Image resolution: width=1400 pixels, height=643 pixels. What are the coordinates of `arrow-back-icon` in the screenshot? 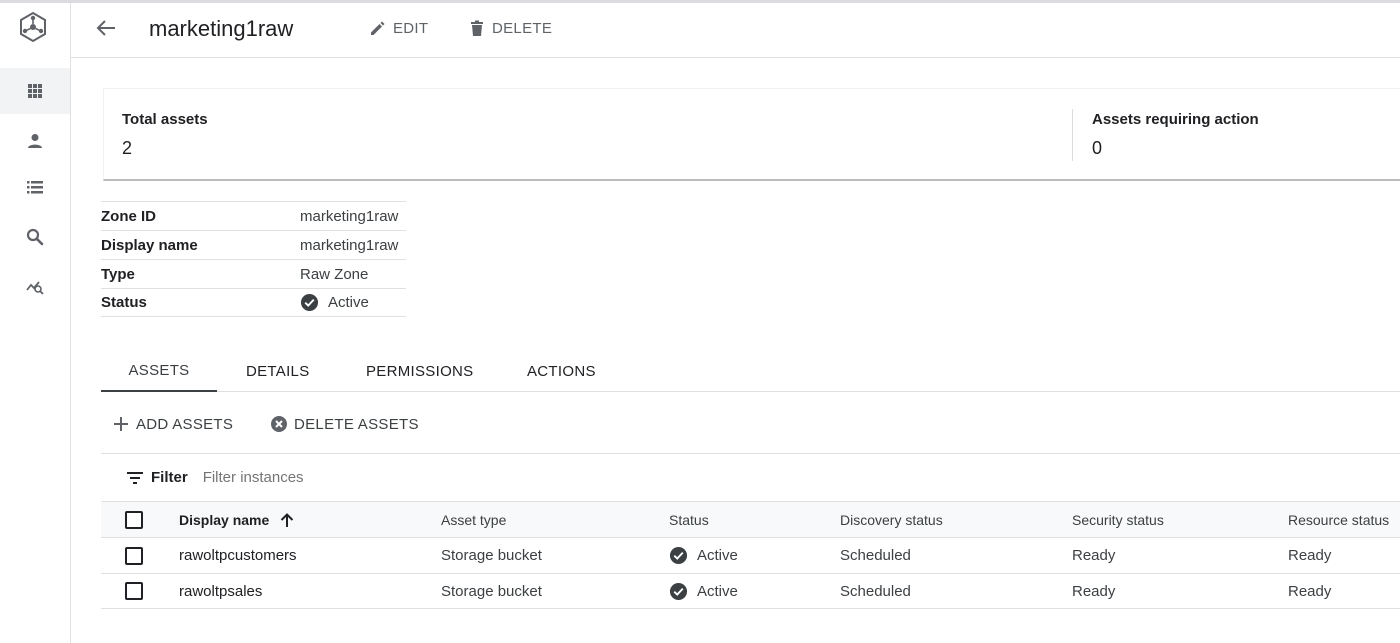 It's located at (105, 28).